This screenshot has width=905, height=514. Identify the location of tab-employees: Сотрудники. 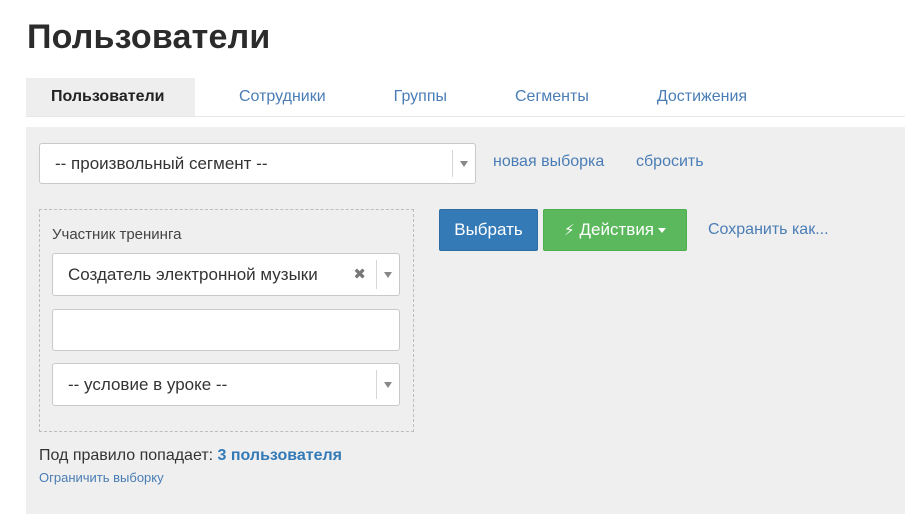
(282, 97).